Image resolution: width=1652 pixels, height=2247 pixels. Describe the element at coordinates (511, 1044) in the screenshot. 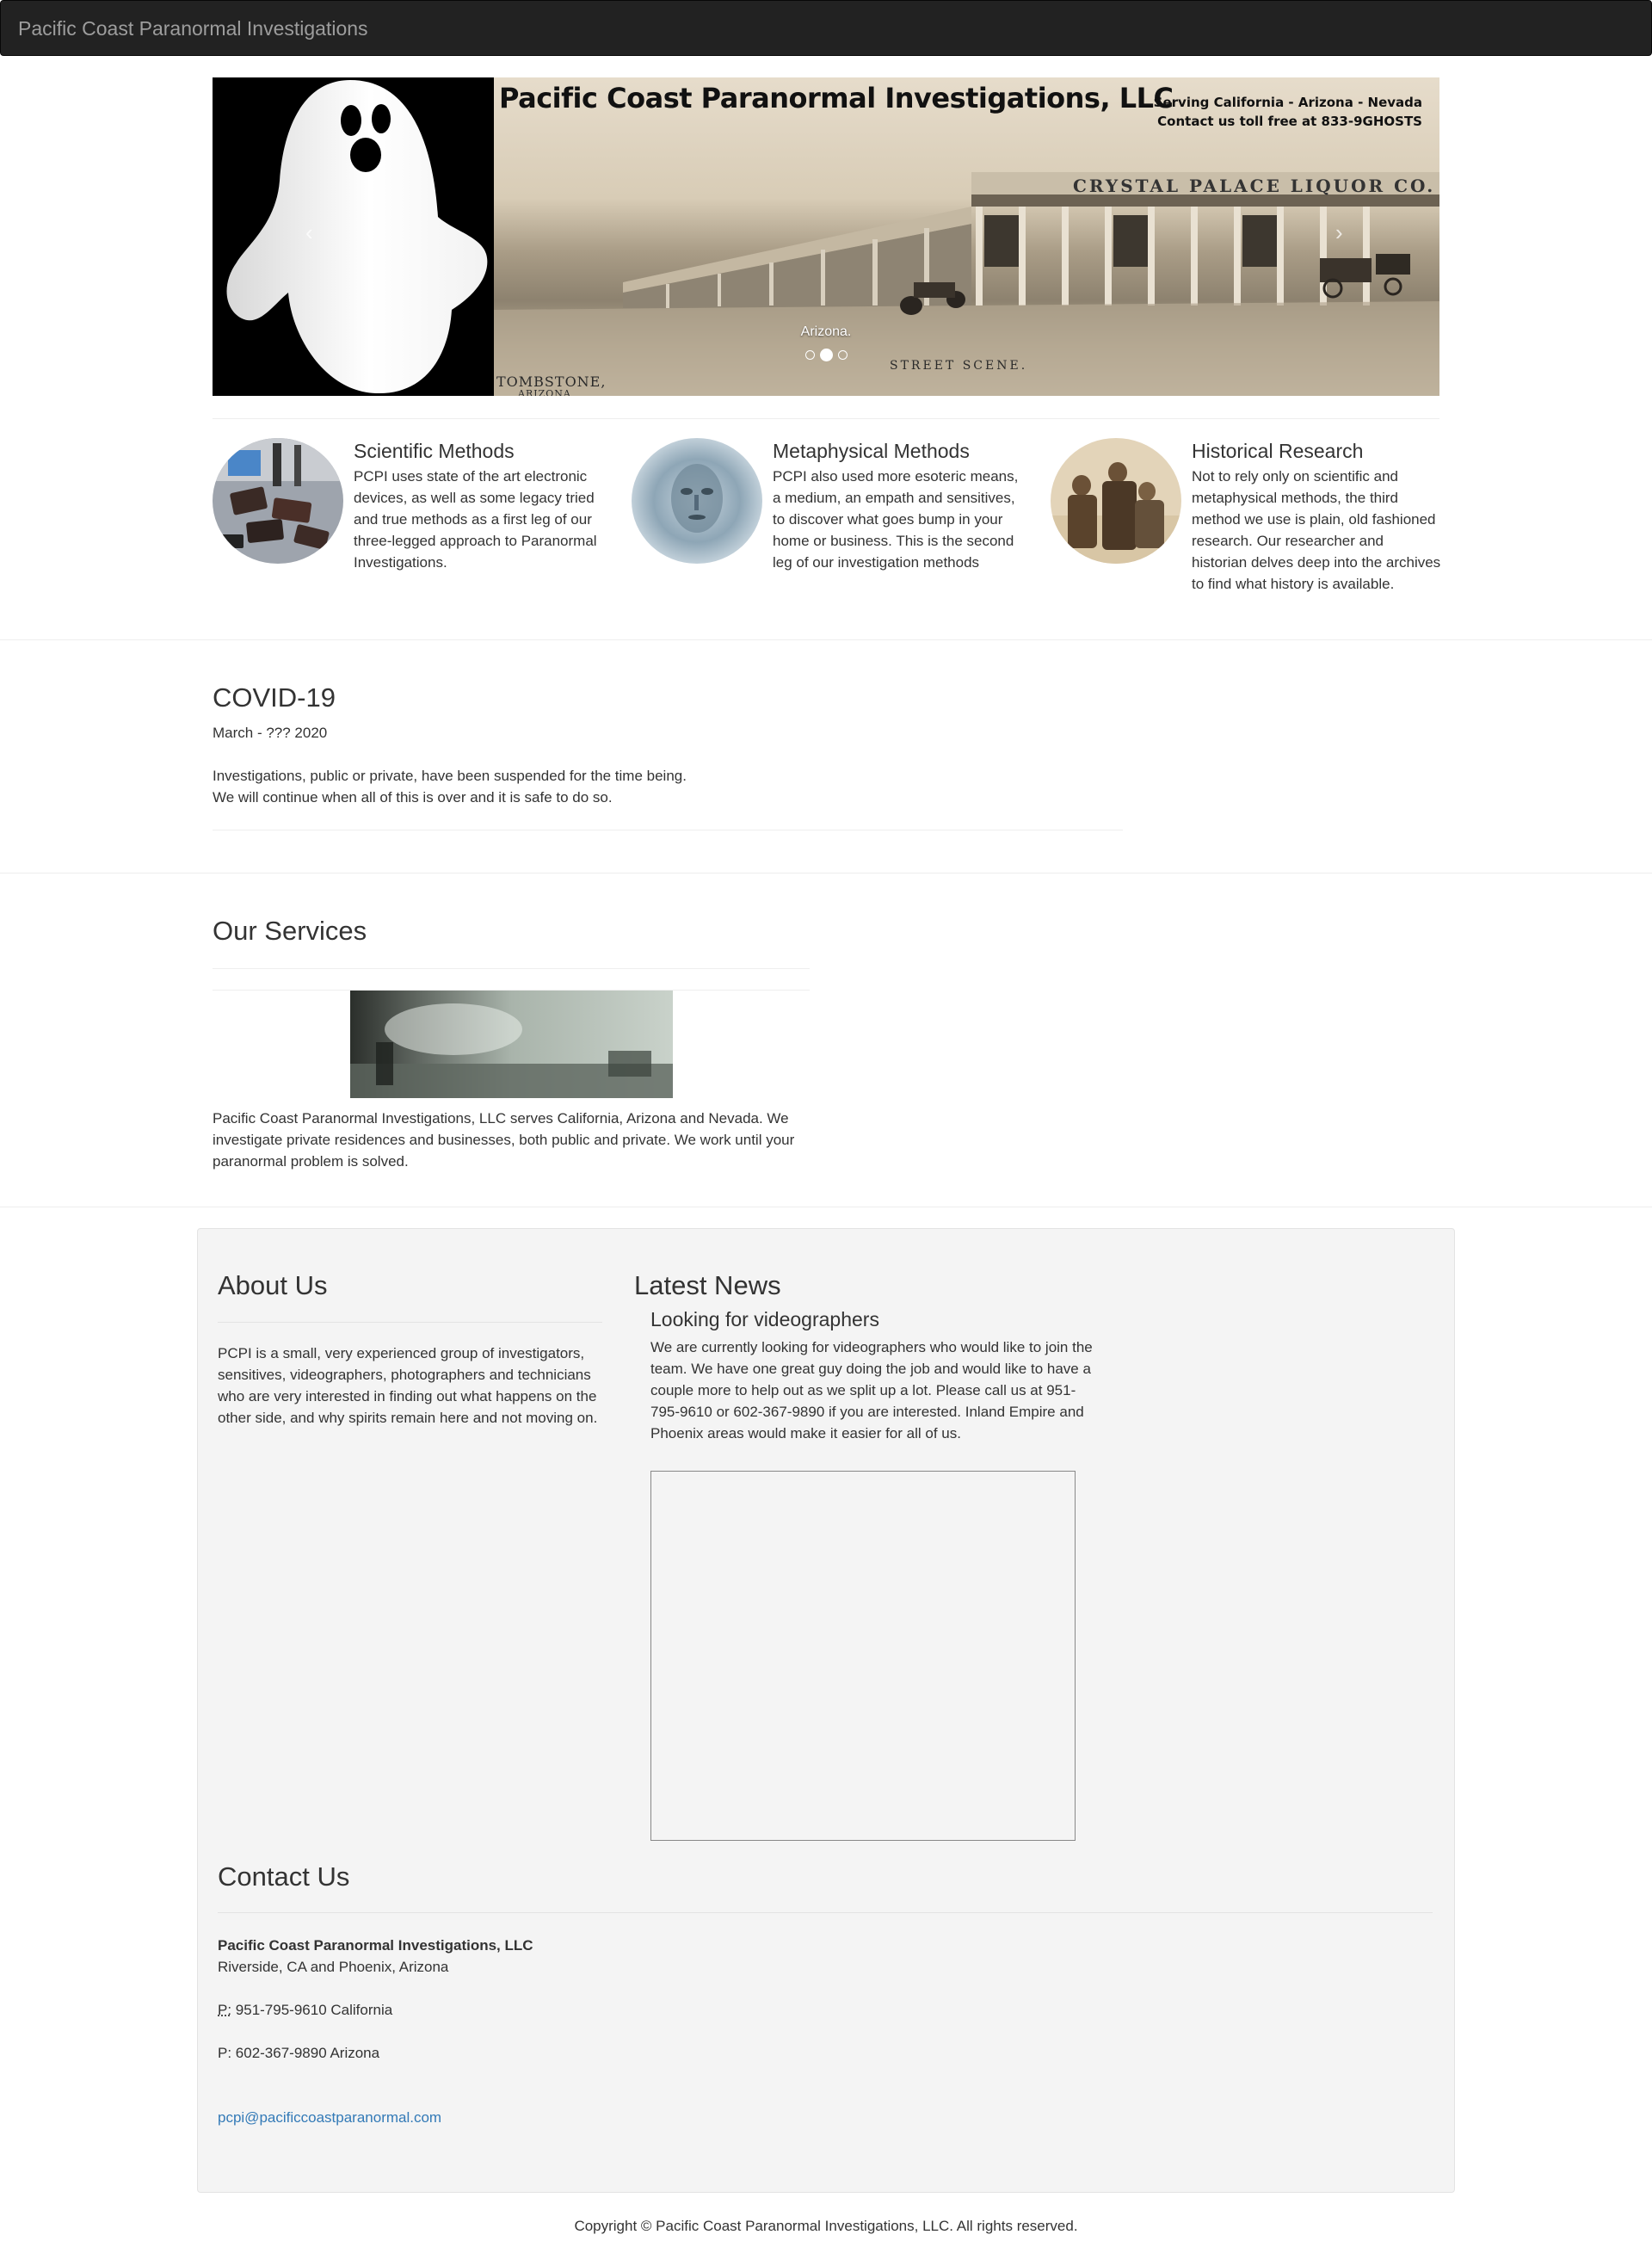

I see `haunted-room-image` at that location.